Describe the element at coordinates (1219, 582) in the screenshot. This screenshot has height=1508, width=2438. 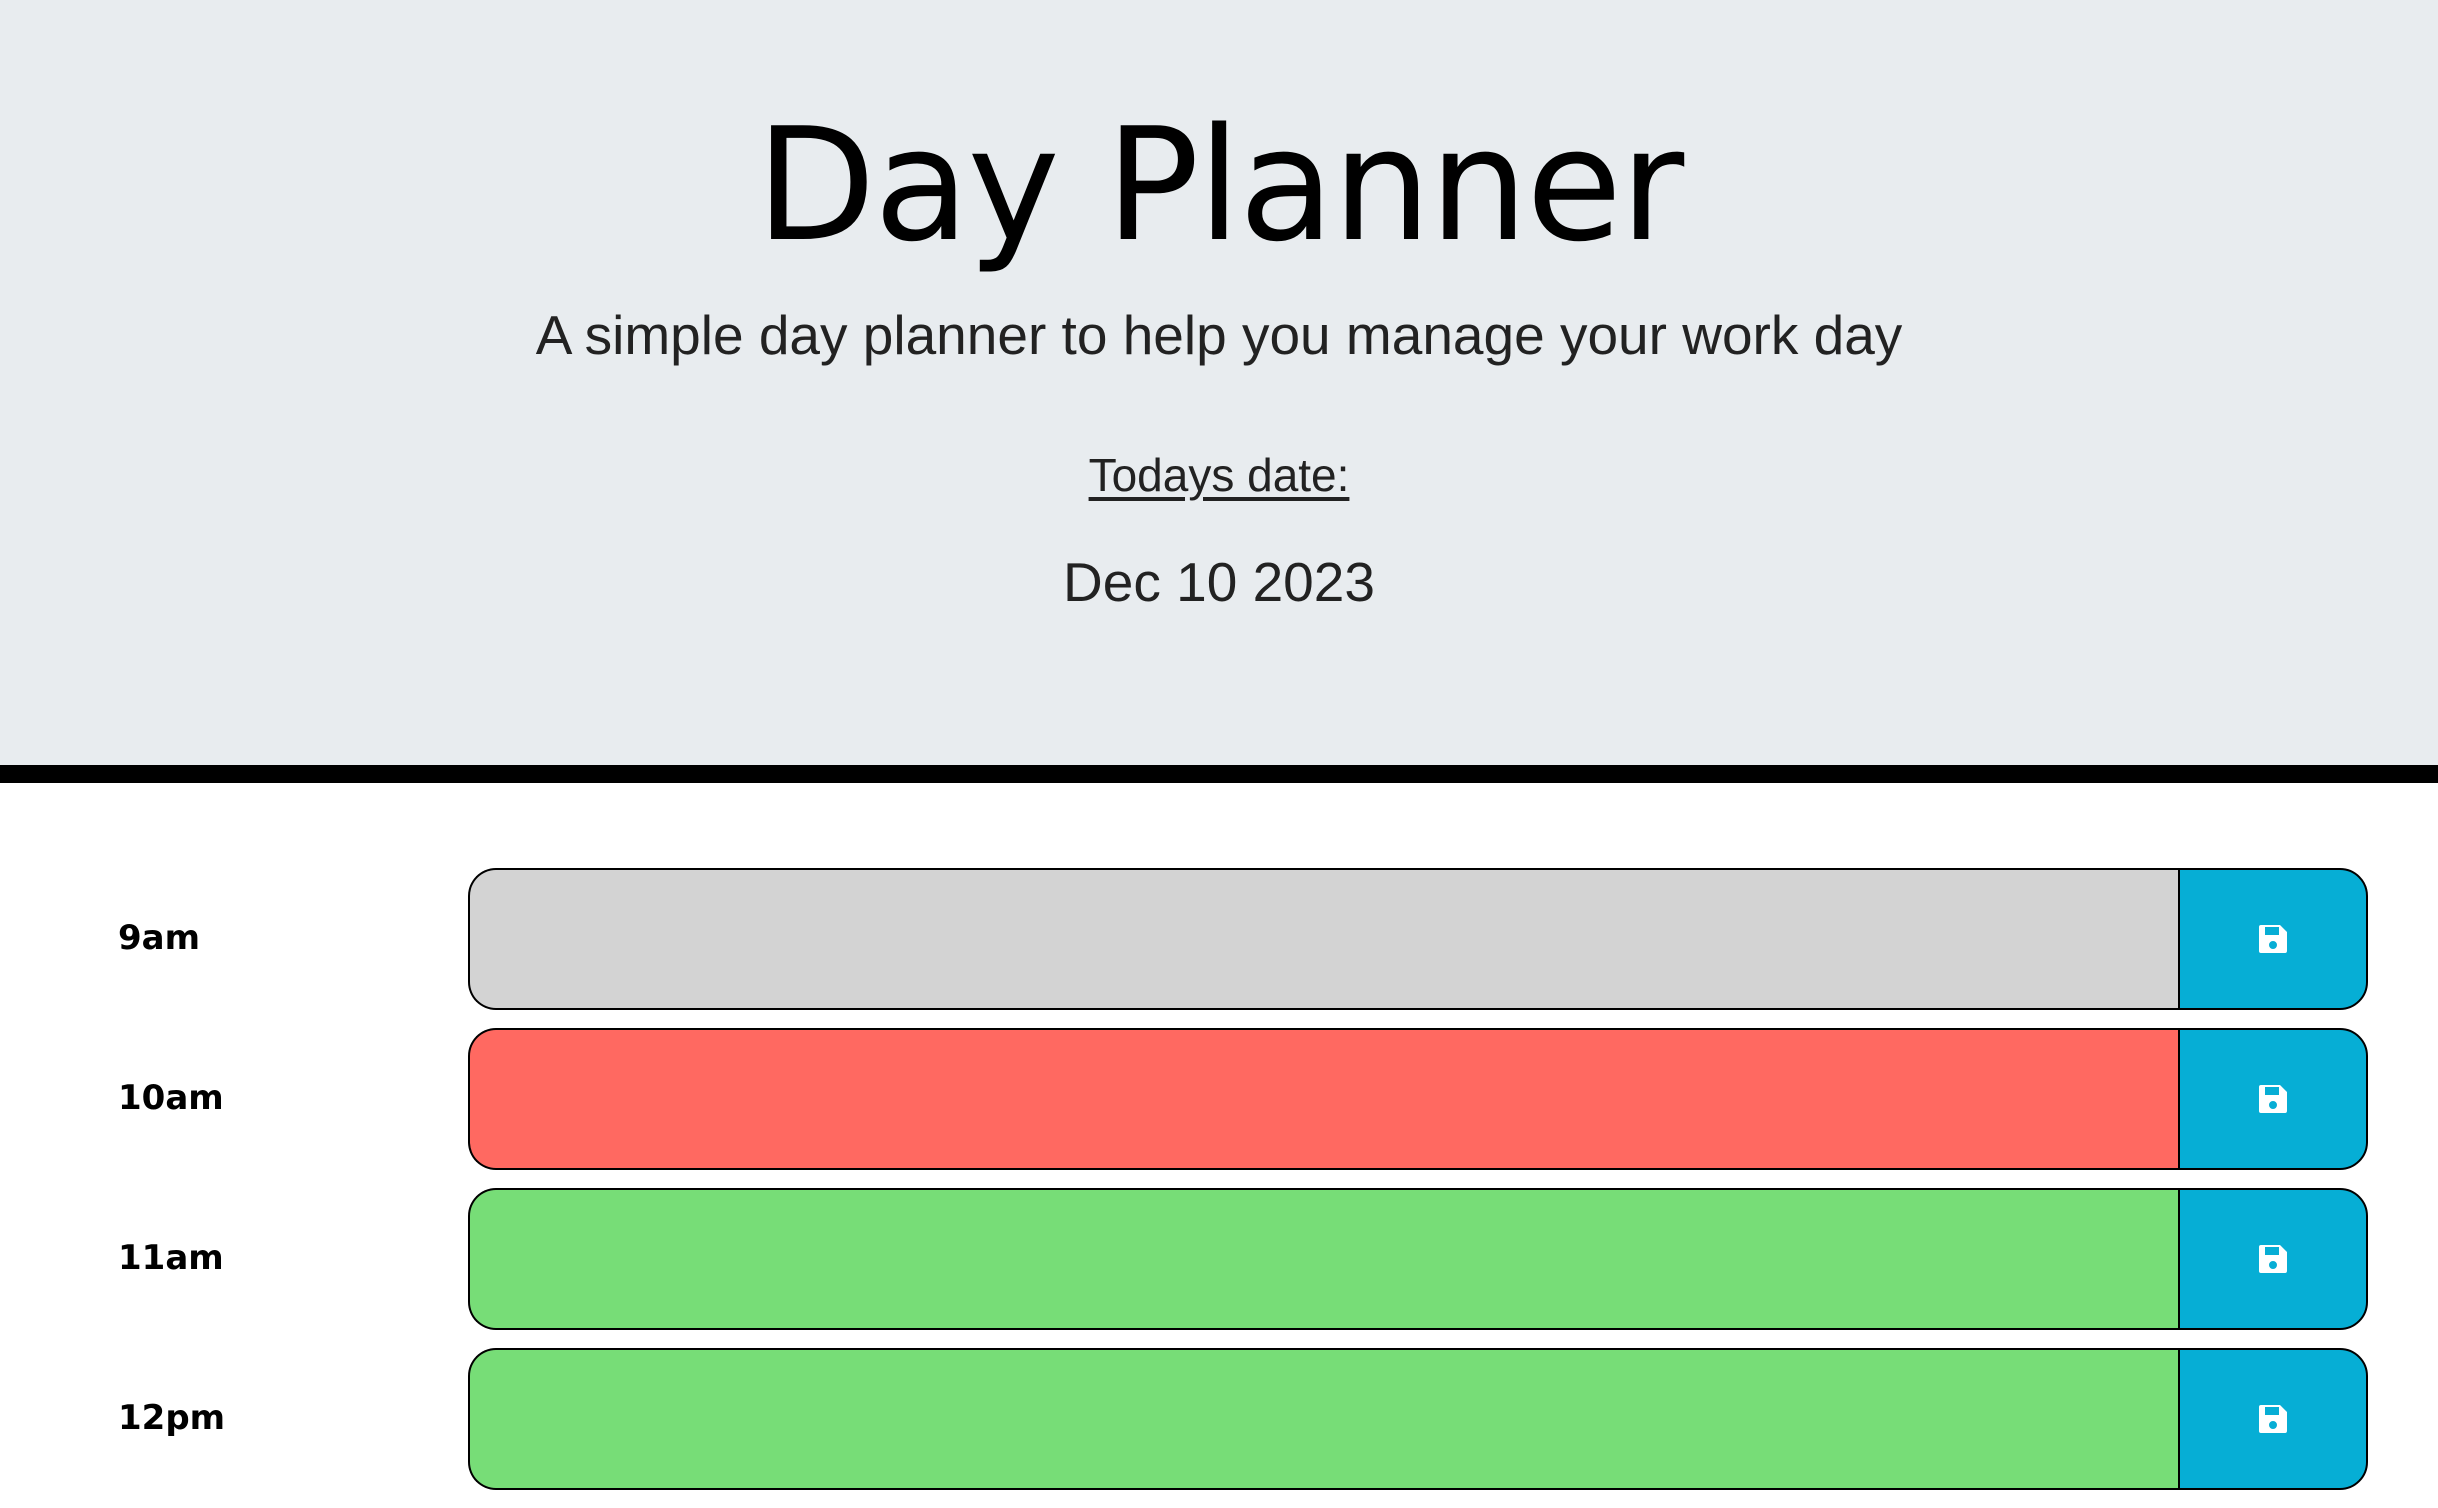
I see `current-date: Dec 10 2023` at that location.